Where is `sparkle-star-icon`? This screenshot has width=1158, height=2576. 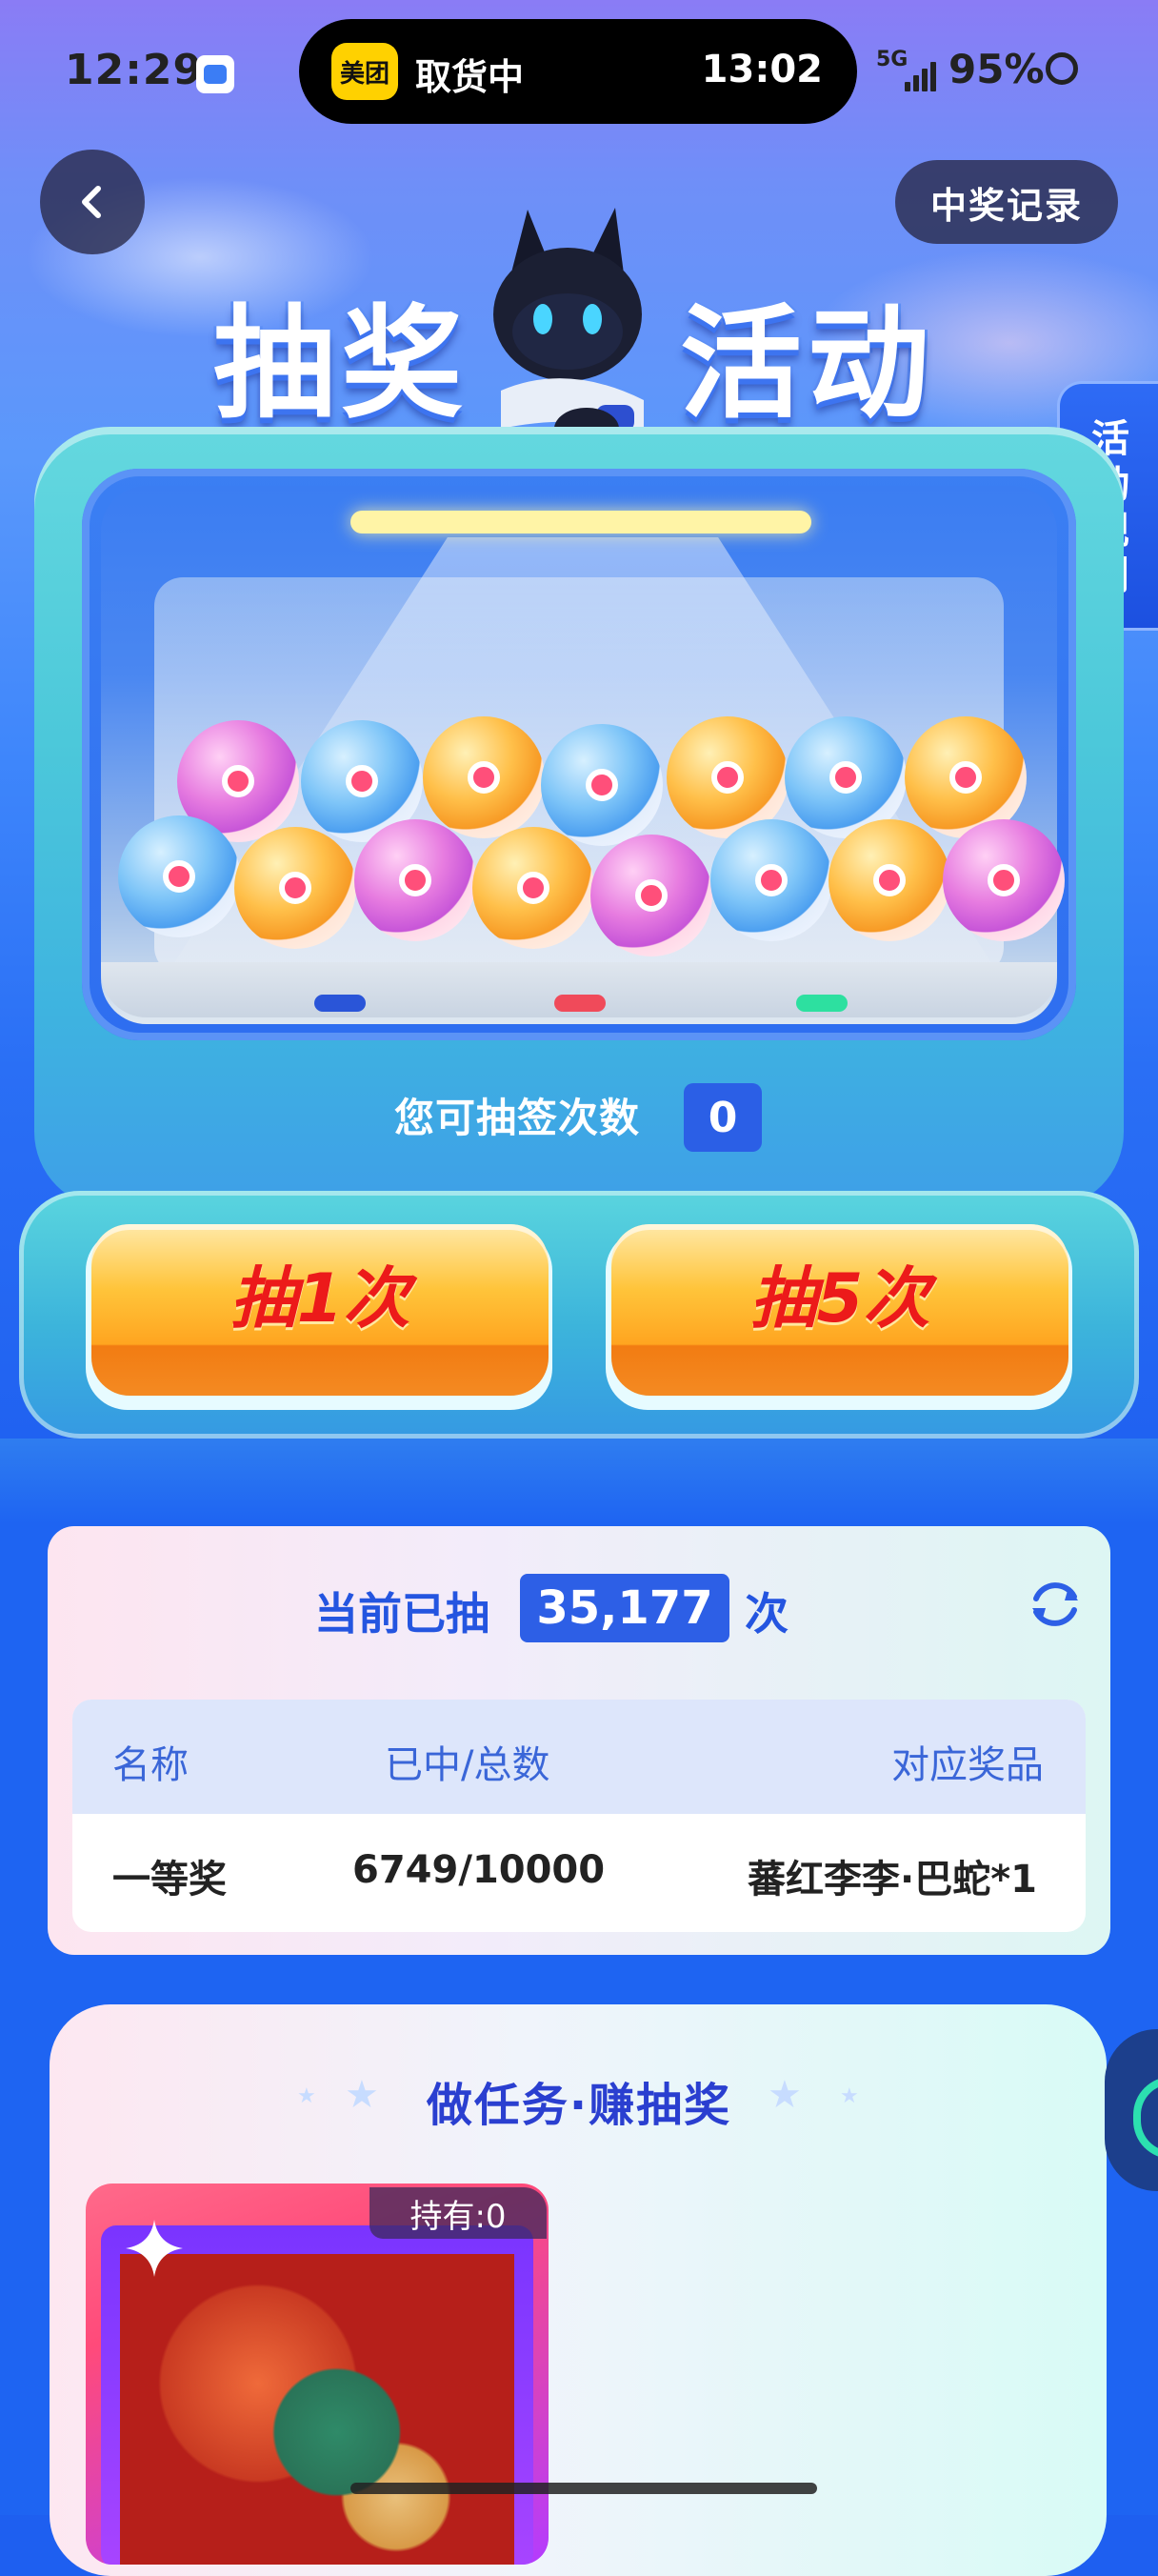
sparkle-star-icon is located at coordinates (154, 2249).